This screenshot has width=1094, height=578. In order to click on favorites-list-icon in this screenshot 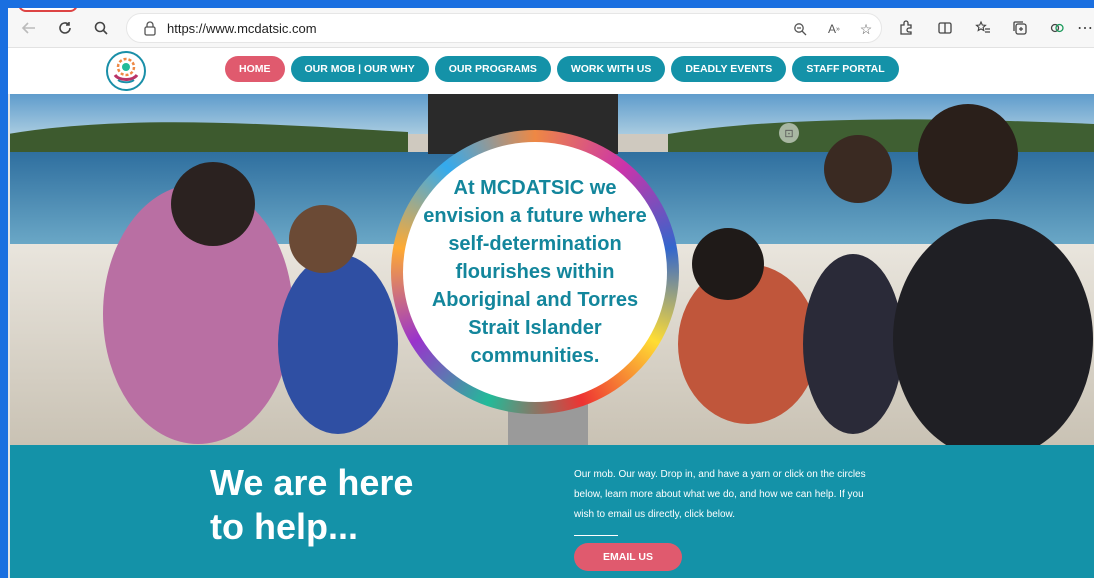, I will do `click(983, 28)`.